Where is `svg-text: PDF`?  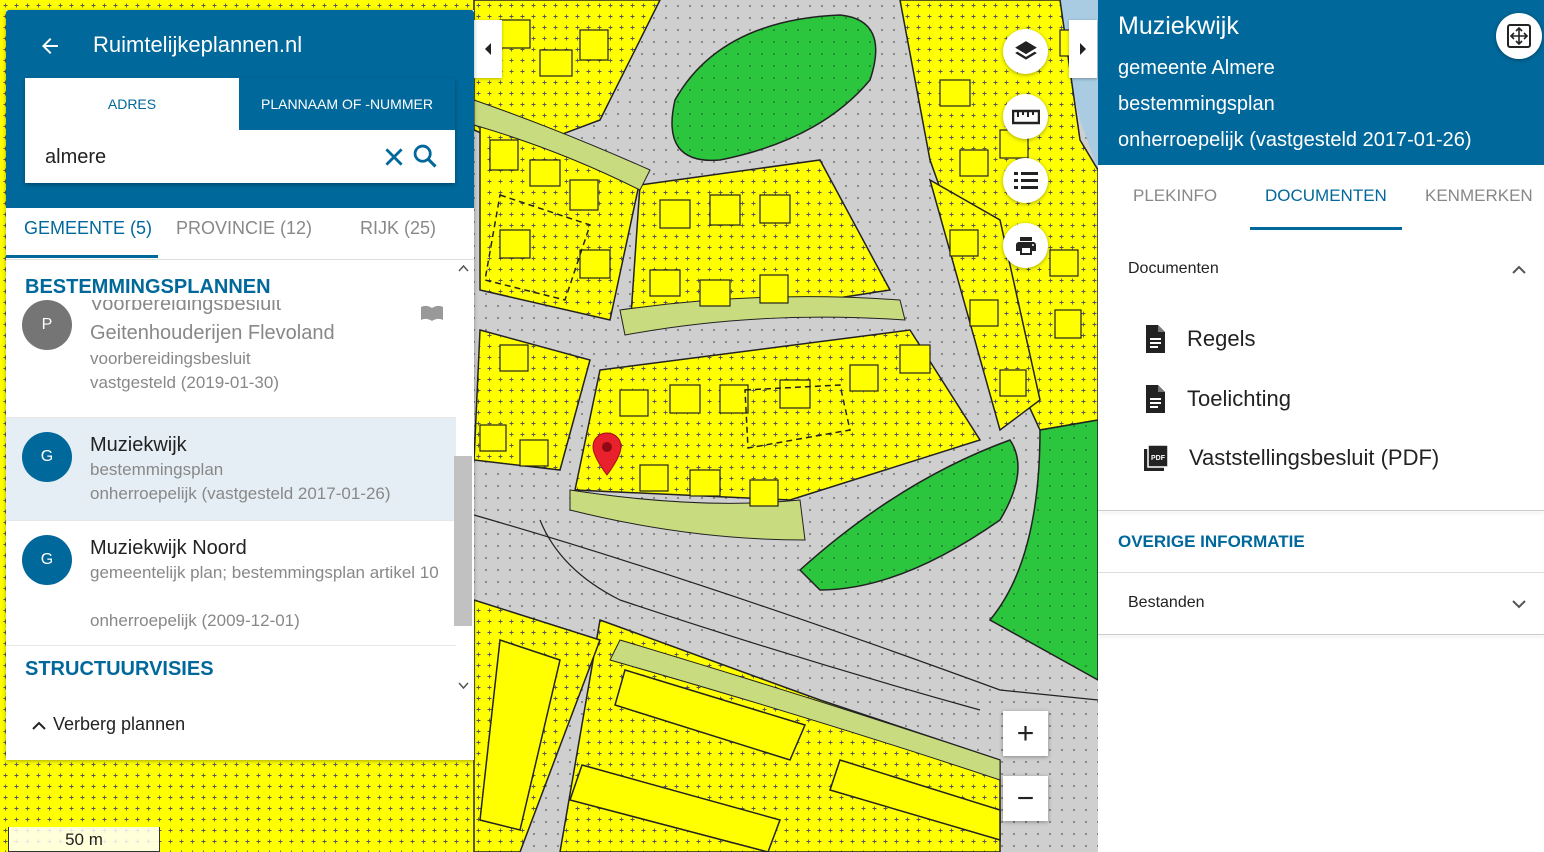
svg-text: PDF is located at coordinates (1158, 458).